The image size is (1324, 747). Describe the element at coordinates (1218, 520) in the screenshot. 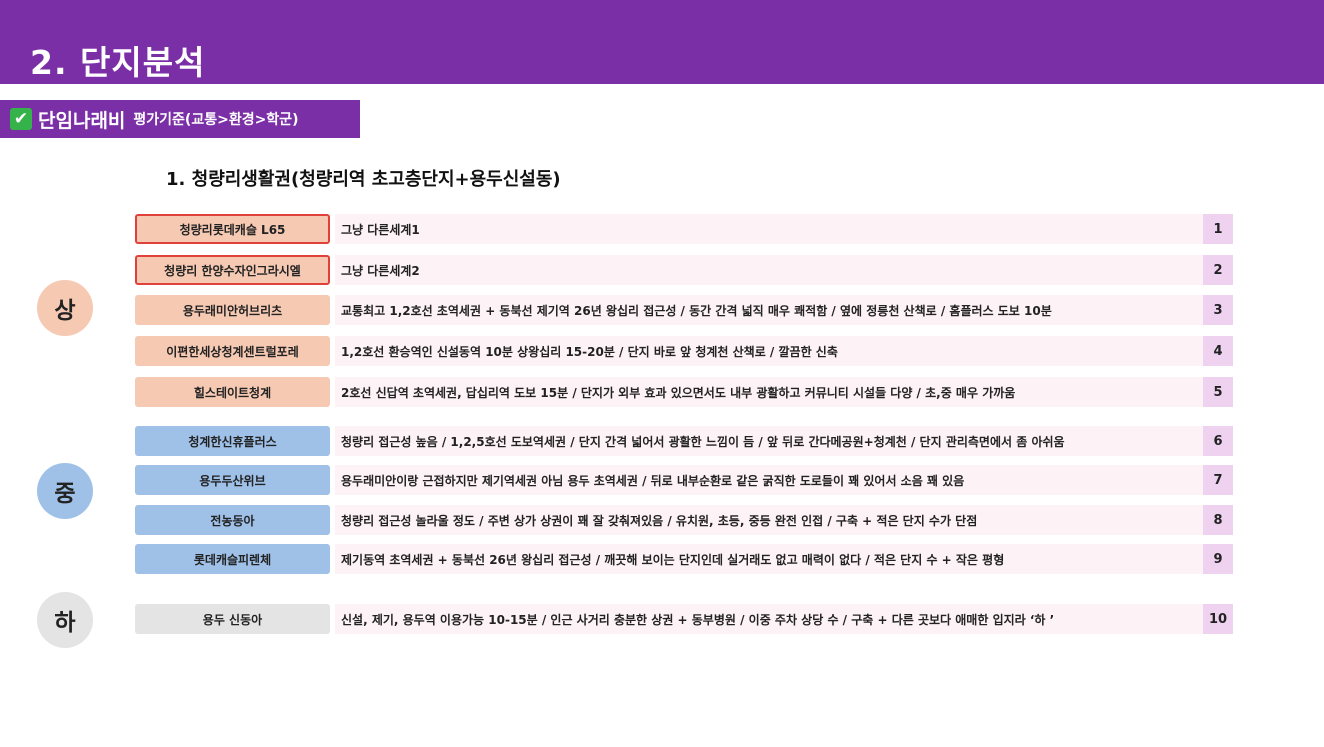

I see `rank-number: 8` at that location.